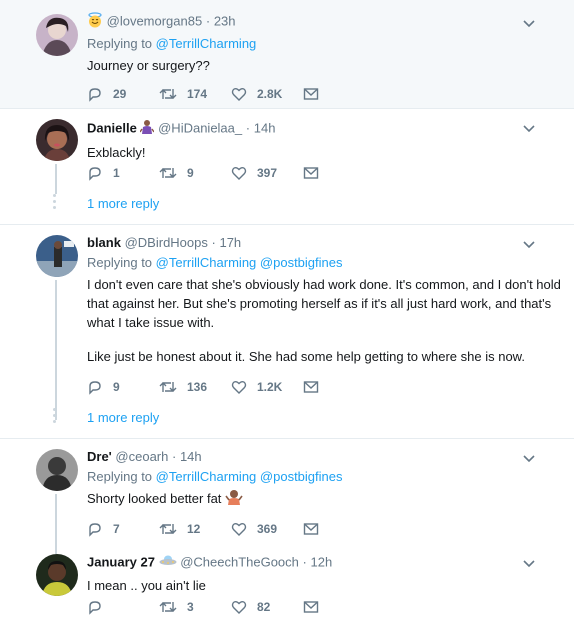 This screenshot has height=621, width=574. What do you see at coordinates (116, 387) in the screenshot?
I see `reply-count: 9` at bounding box center [116, 387].